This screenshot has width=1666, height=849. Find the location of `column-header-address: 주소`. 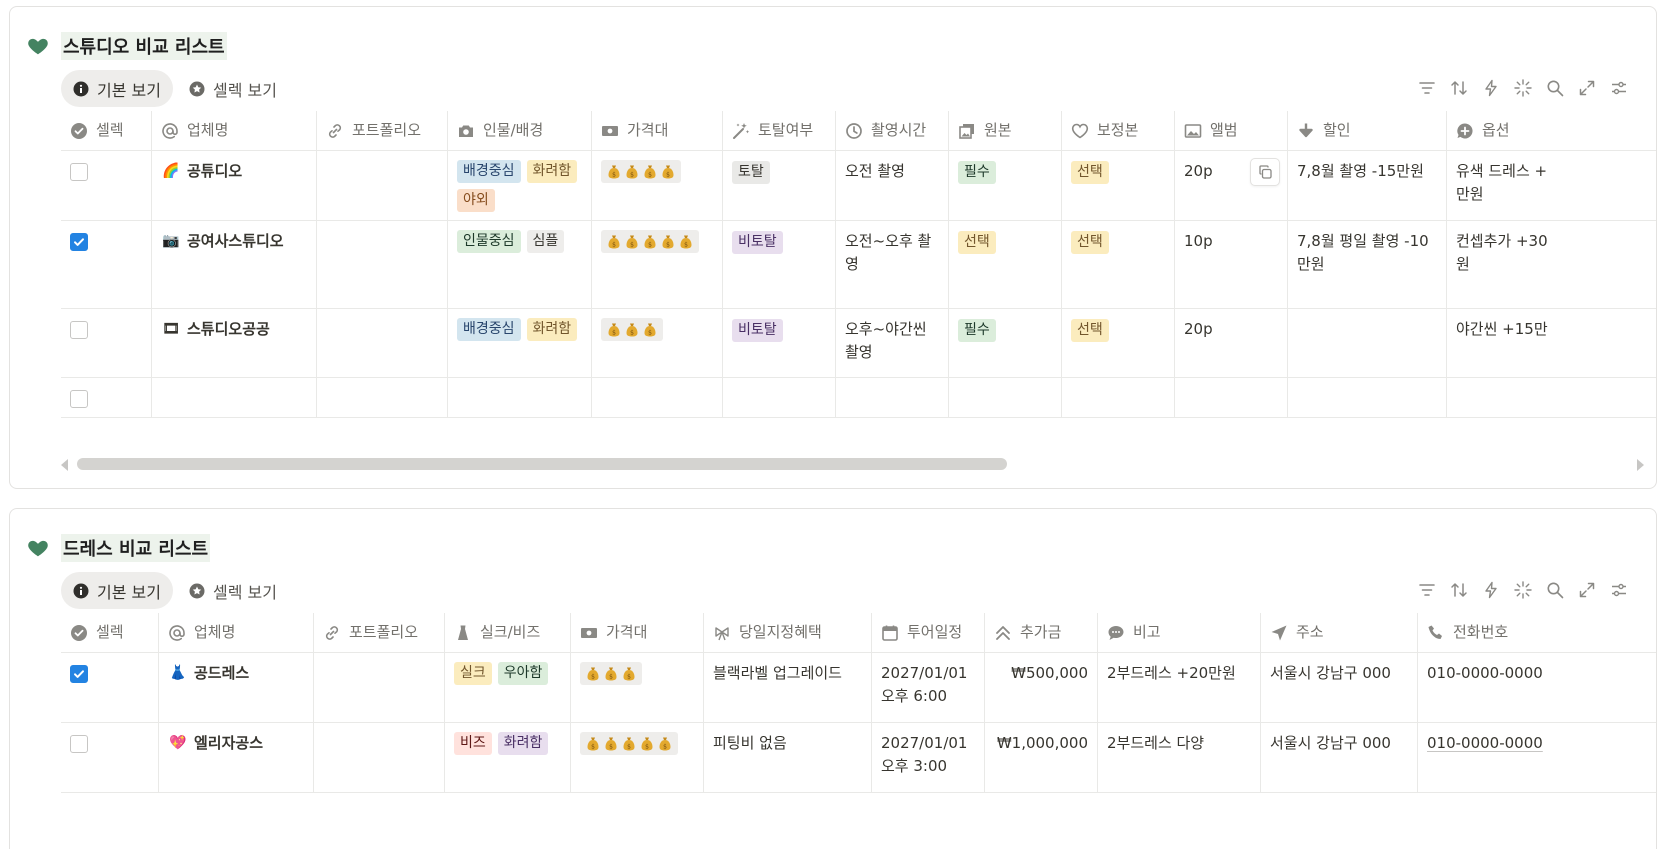

column-header-address: 주소 is located at coordinates (1339, 632).